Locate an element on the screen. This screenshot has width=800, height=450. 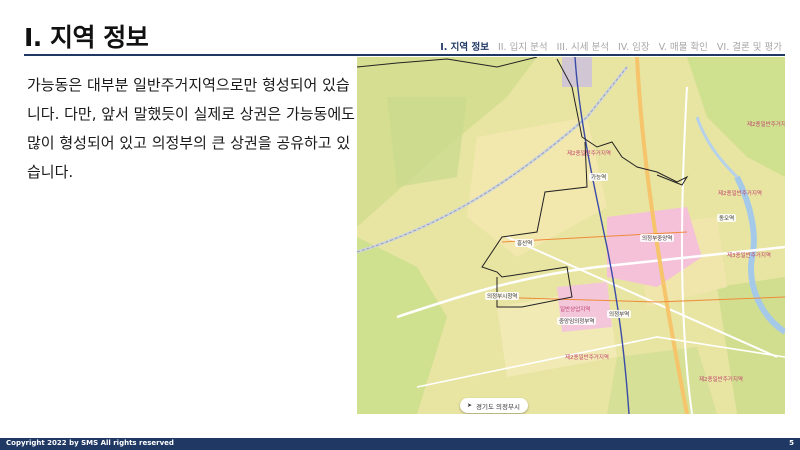
map-zone-label: 일반상업지역 is located at coordinates (575, 310).